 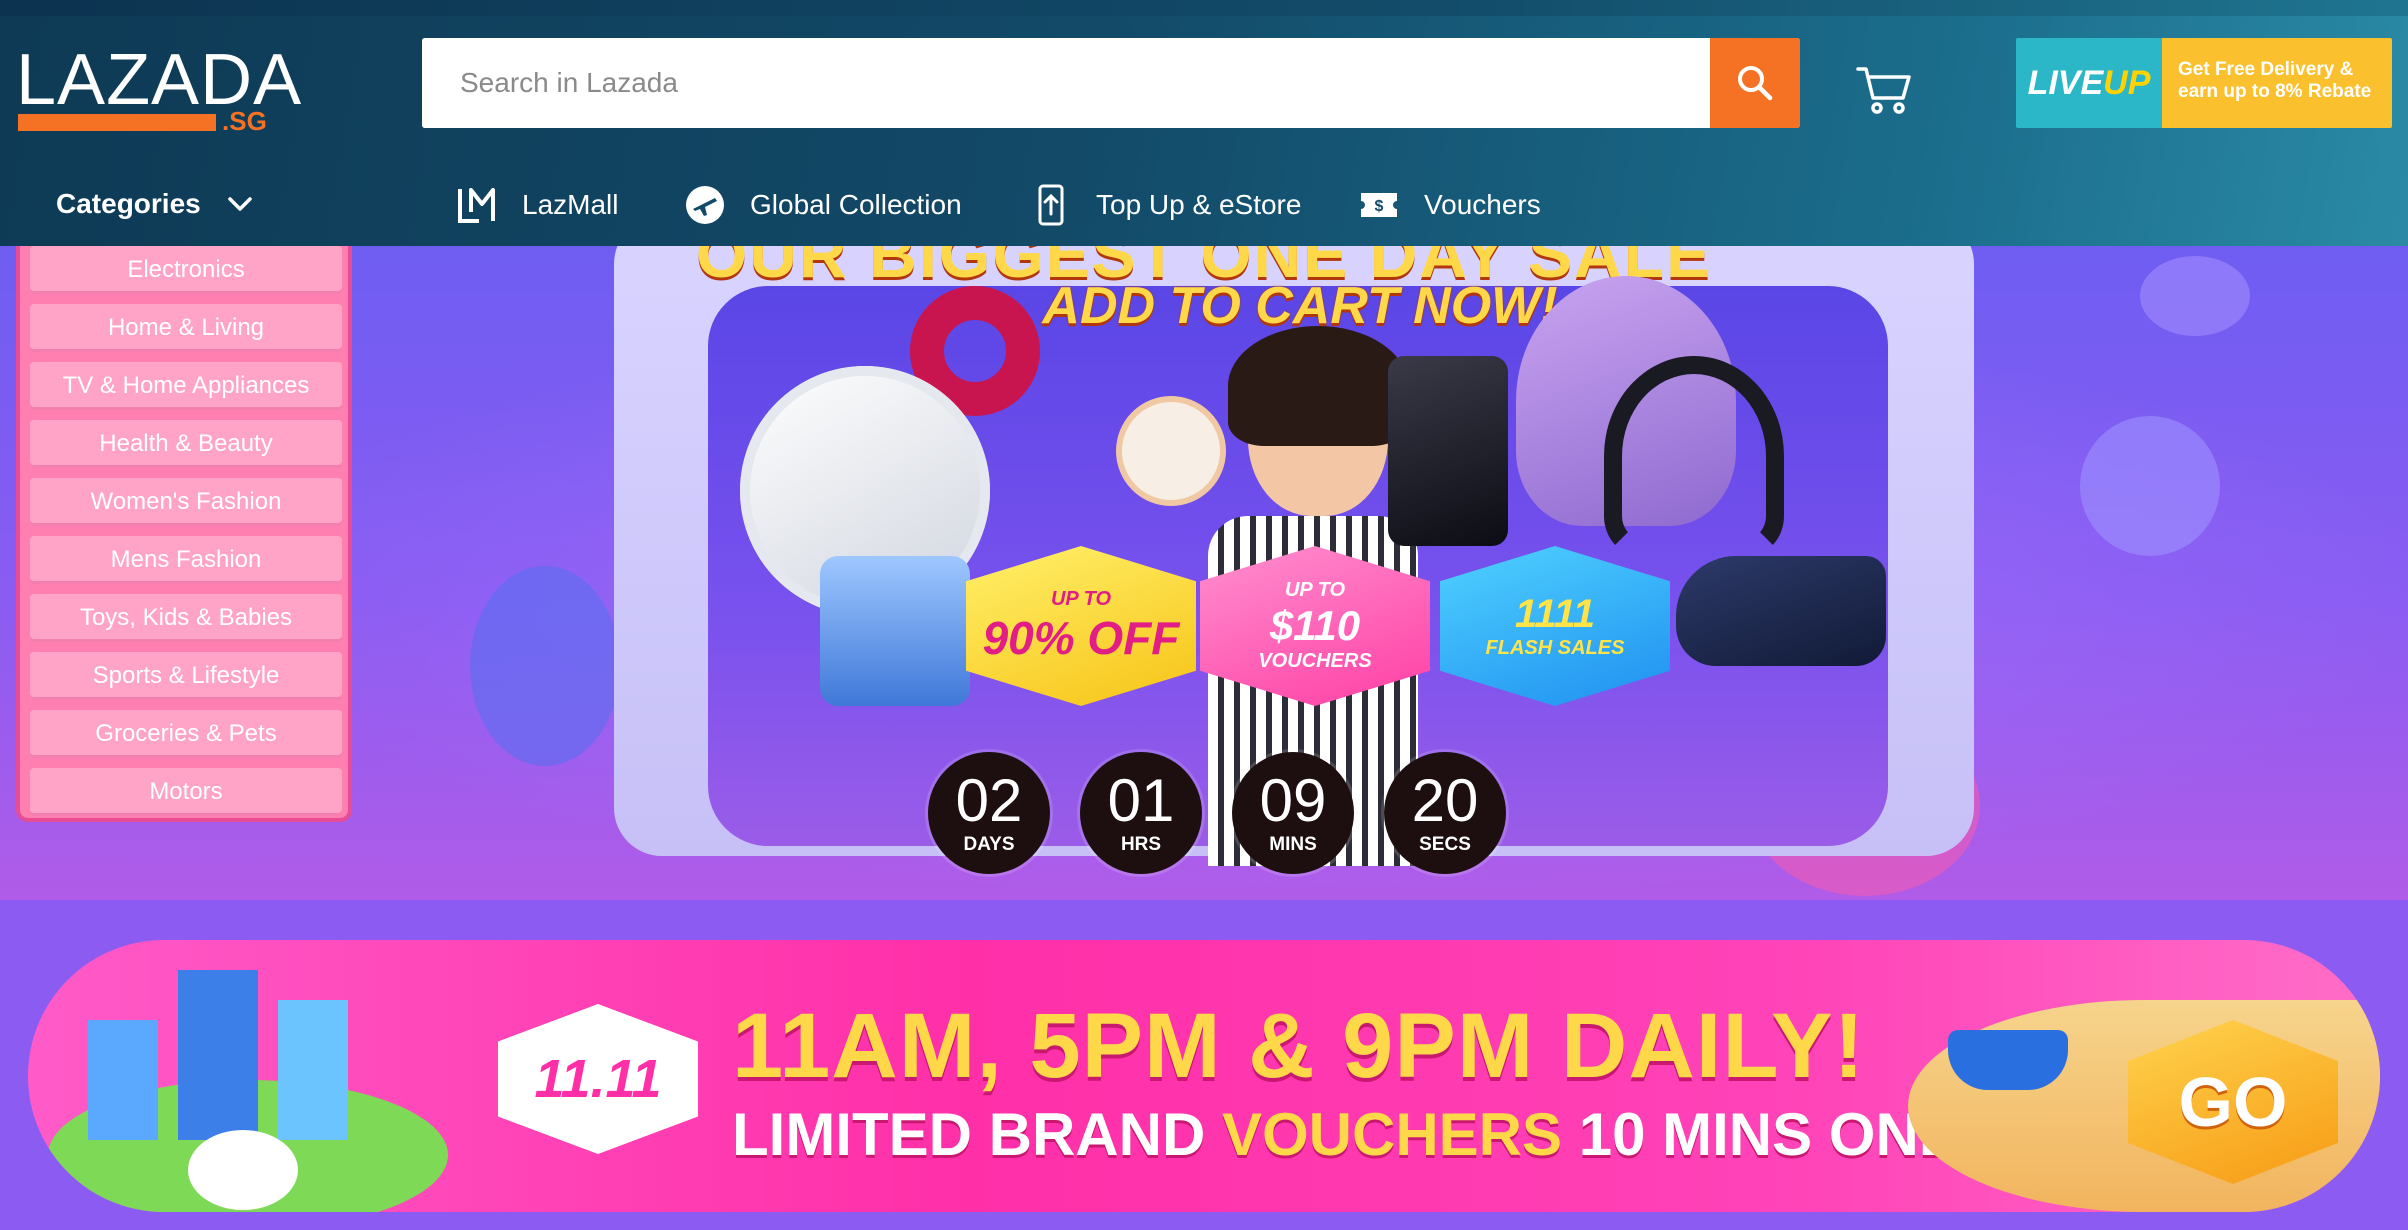 I want to click on category-item-womens-fashion: Women's Fashion, so click(x=186, y=502).